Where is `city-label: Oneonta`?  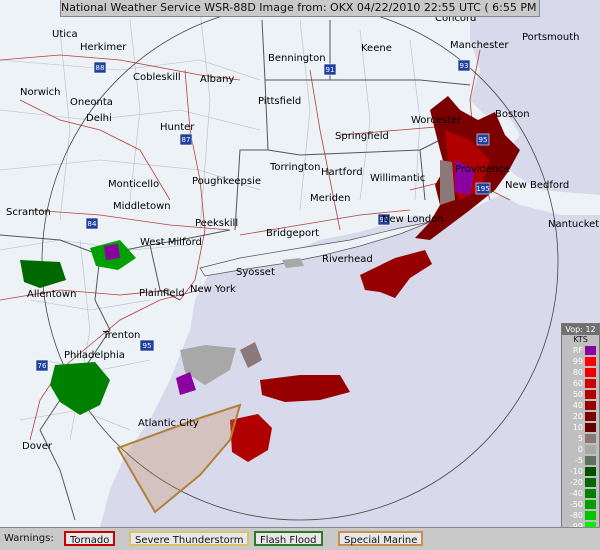 city-label: Oneonta is located at coordinates (91, 102).